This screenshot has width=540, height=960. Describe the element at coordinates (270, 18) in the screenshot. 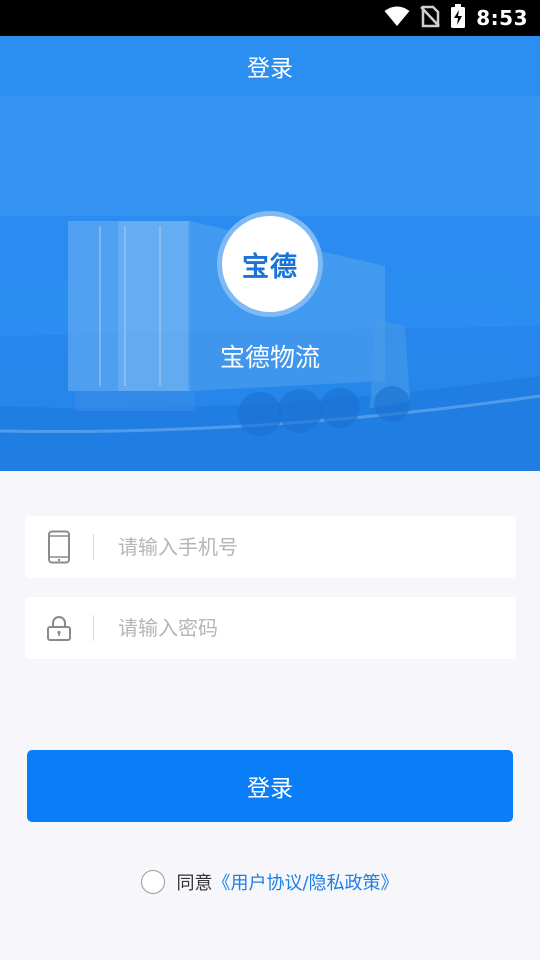

I see `status-bar: 8:53` at that location.